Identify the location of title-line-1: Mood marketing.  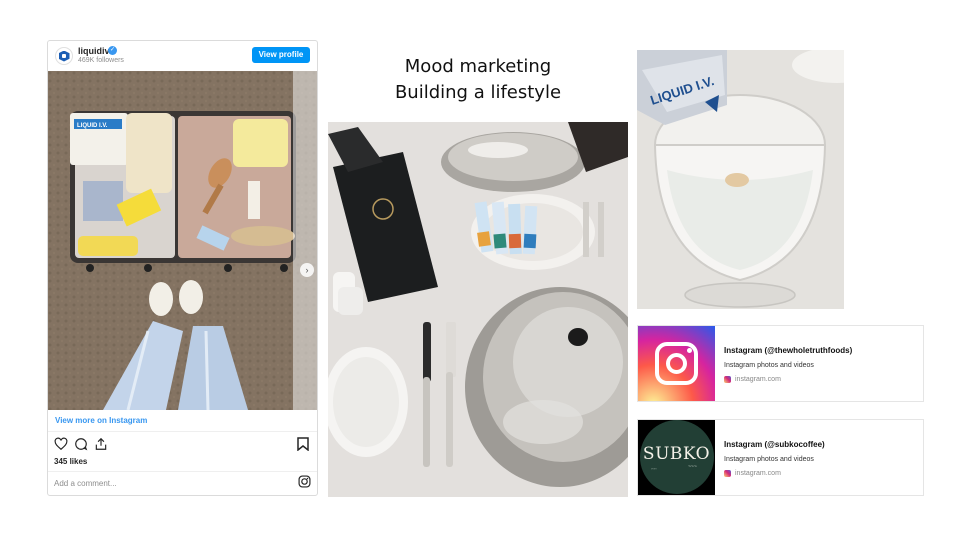
(478, 66).